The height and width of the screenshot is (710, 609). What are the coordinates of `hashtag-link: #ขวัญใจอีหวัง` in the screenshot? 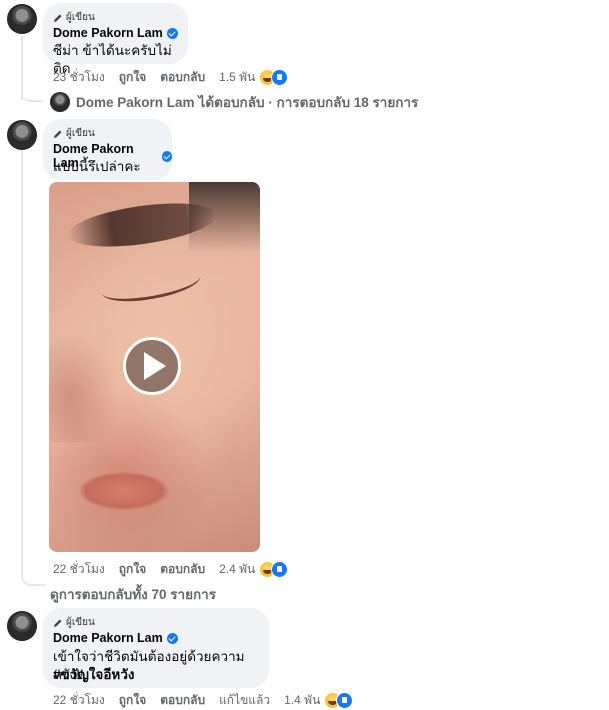 It's located at (94, 675).